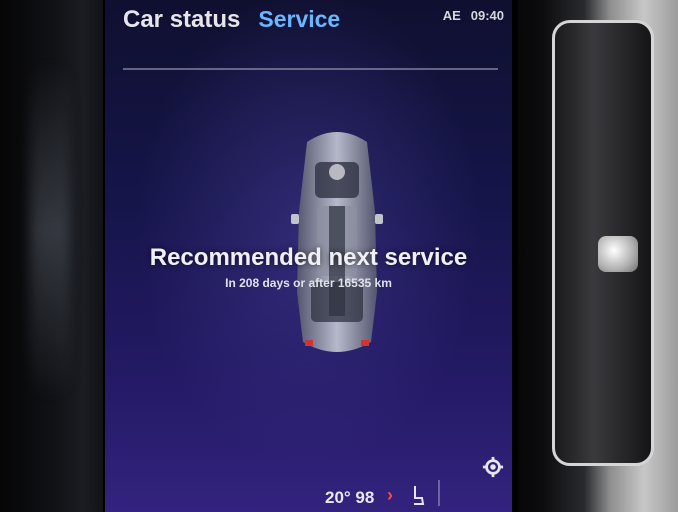 The image size is (678, 512). I want to click on car-topview-icon, so click(337, 242).